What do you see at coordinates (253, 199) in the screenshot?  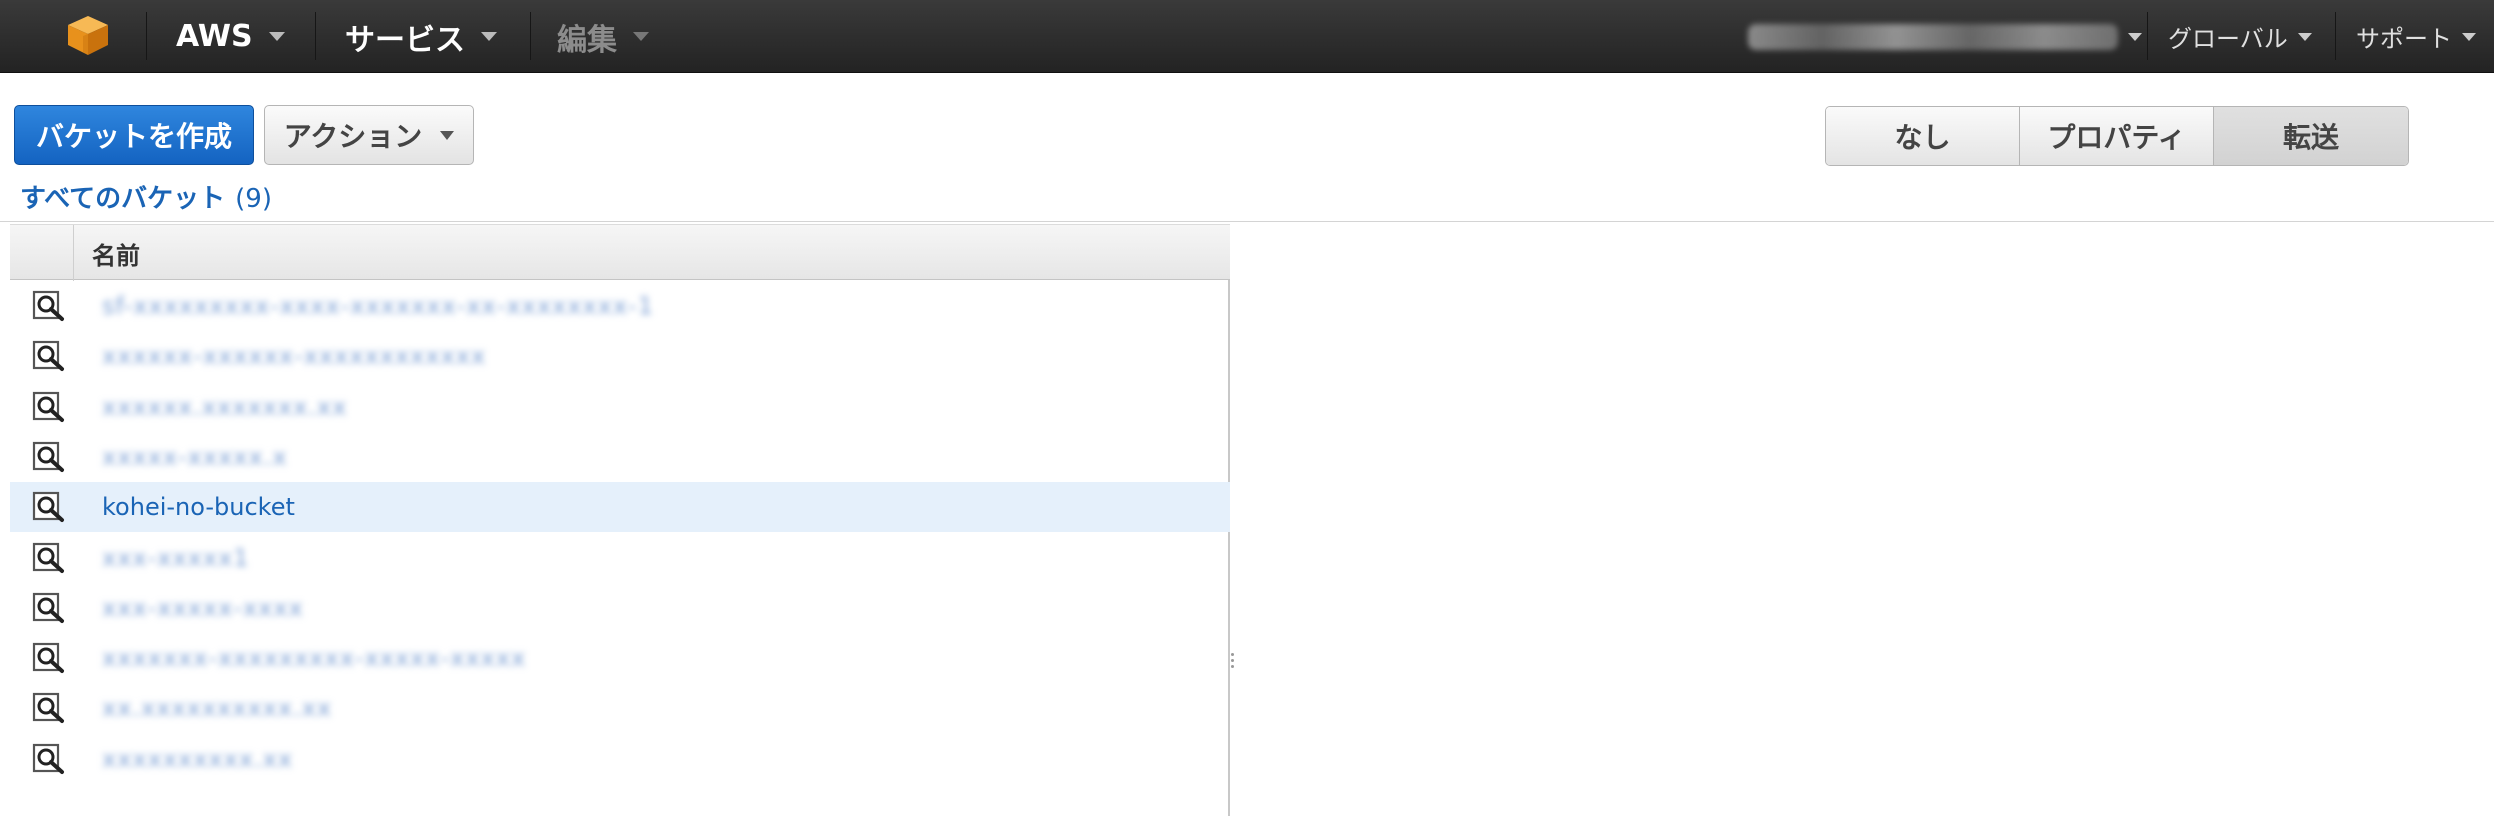 I see `bucket-count: (9)` at bounding box center [253, 199].